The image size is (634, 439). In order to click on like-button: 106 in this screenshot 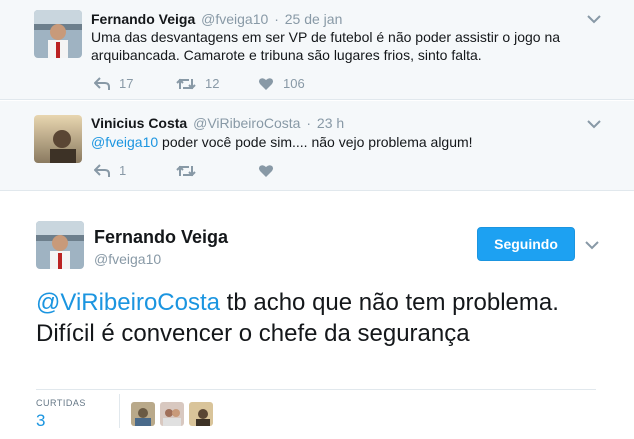, I will do `click(299, 83)`.